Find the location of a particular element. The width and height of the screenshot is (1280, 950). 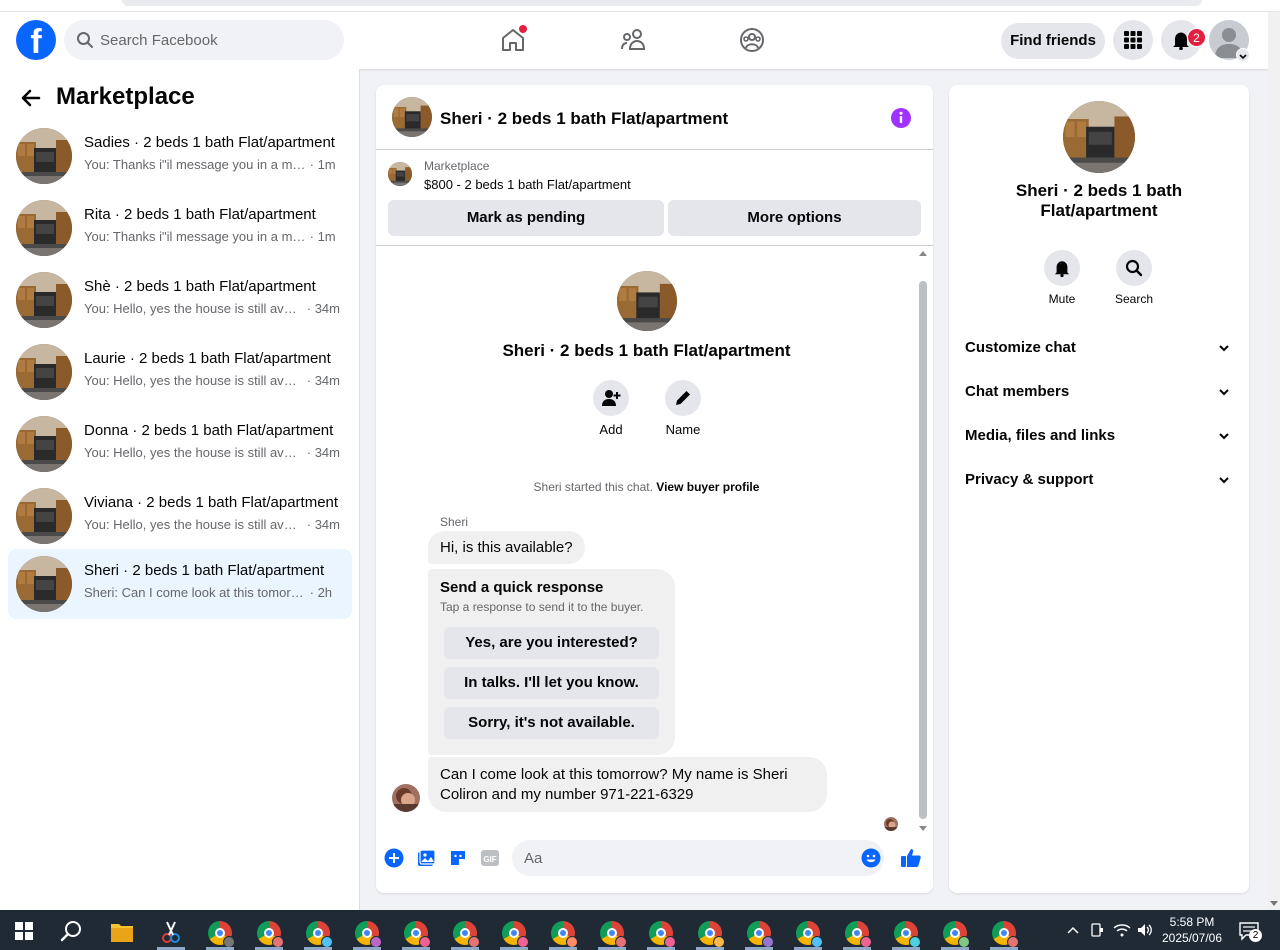

snipping-tool-app is located at coordinates (171, 932).